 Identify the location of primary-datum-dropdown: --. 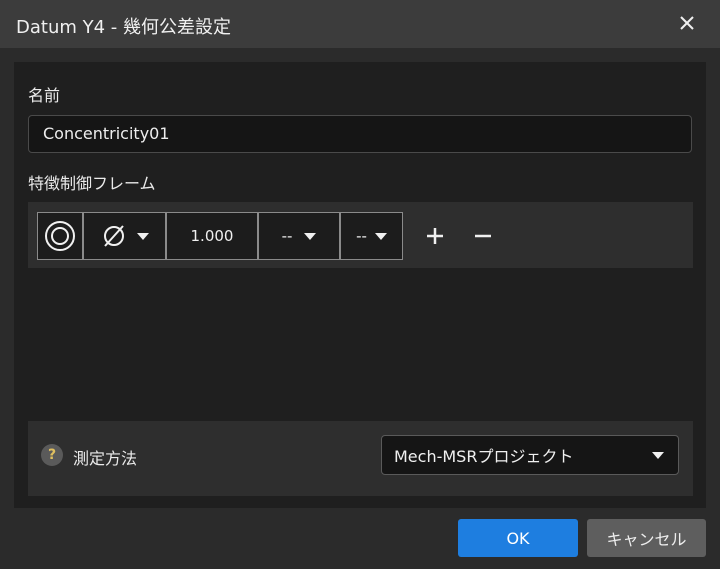
(299, 236).